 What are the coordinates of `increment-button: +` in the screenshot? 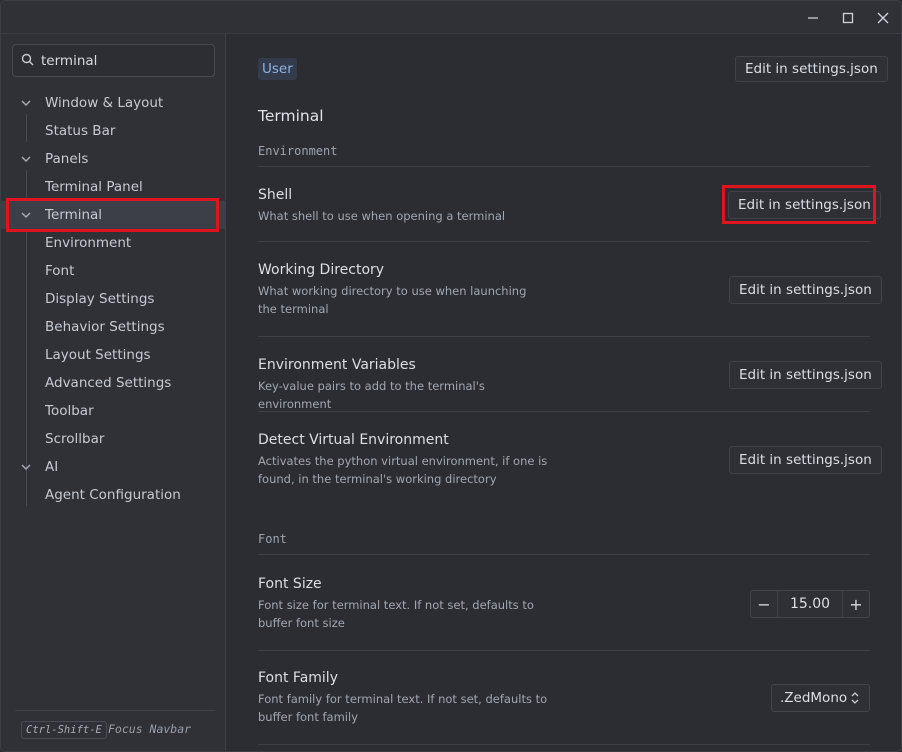 It's located at (856, 604).